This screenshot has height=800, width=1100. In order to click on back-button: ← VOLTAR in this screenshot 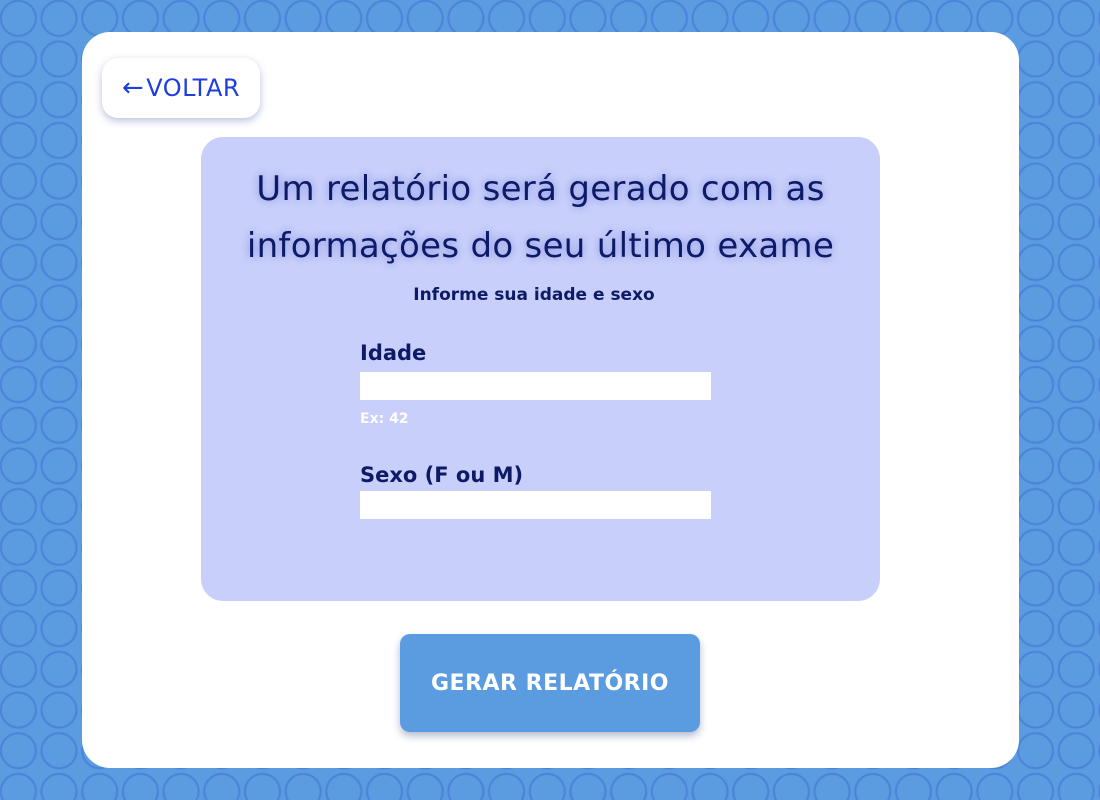, I will do `click(181, 88)`.